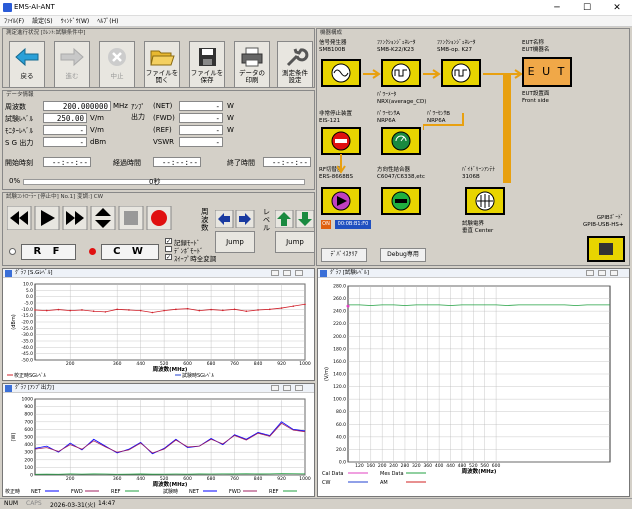  Describe the element at coordinates (207, 76) in the screenshot. I see `save-file-label: ファイルを 保存` at that location.